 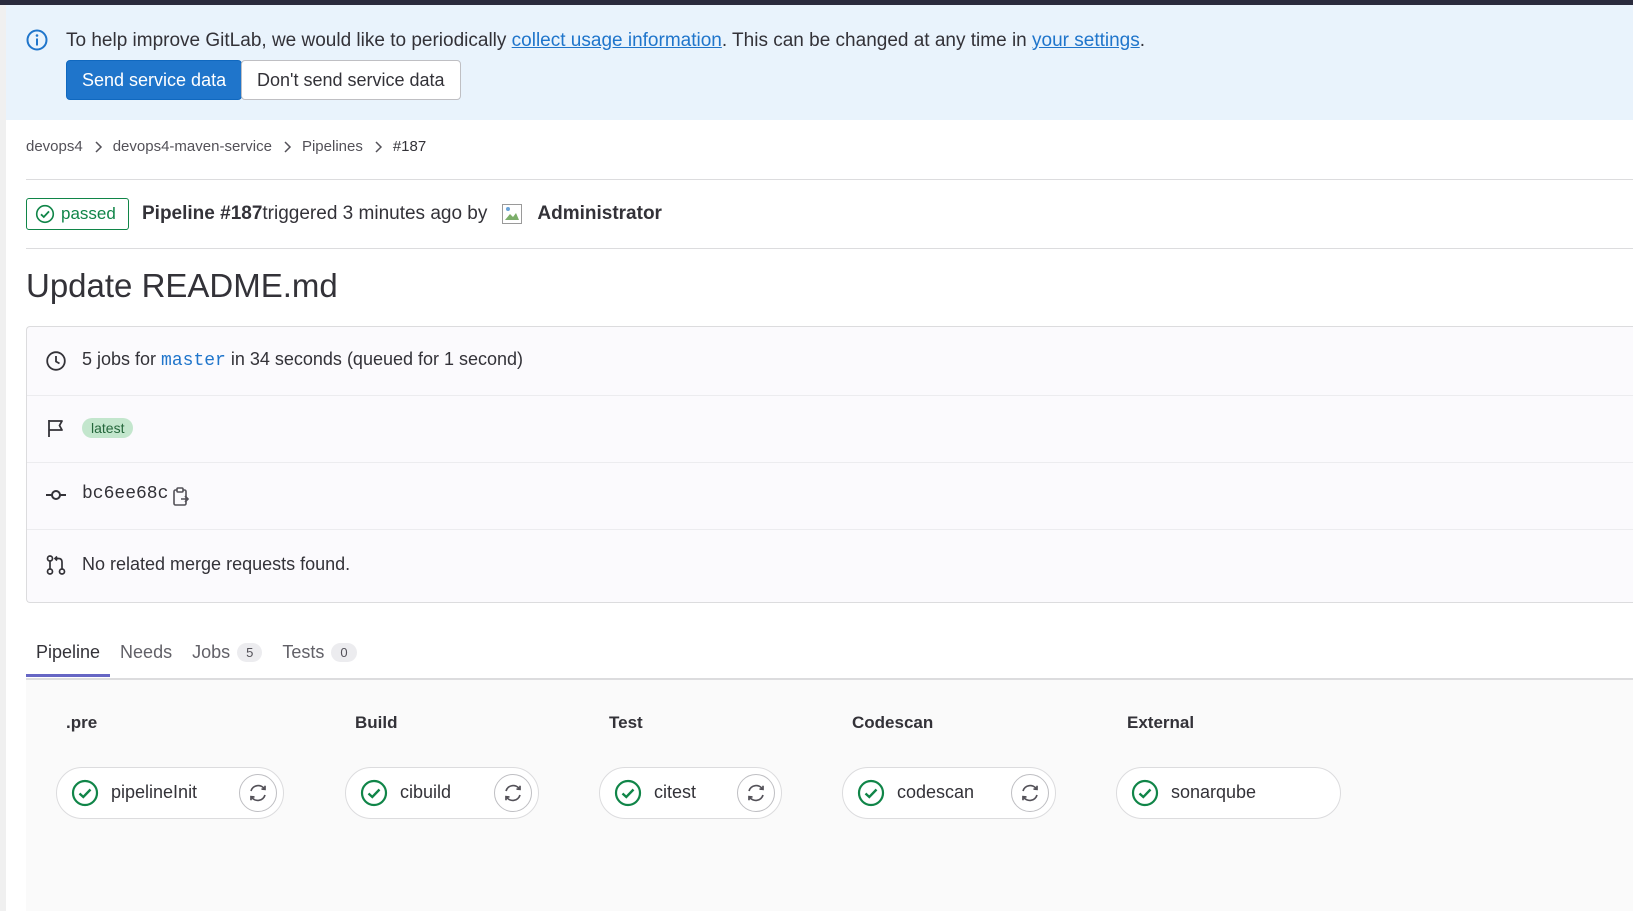 I want to click on branch-link: master, so click(x=193, y=361).